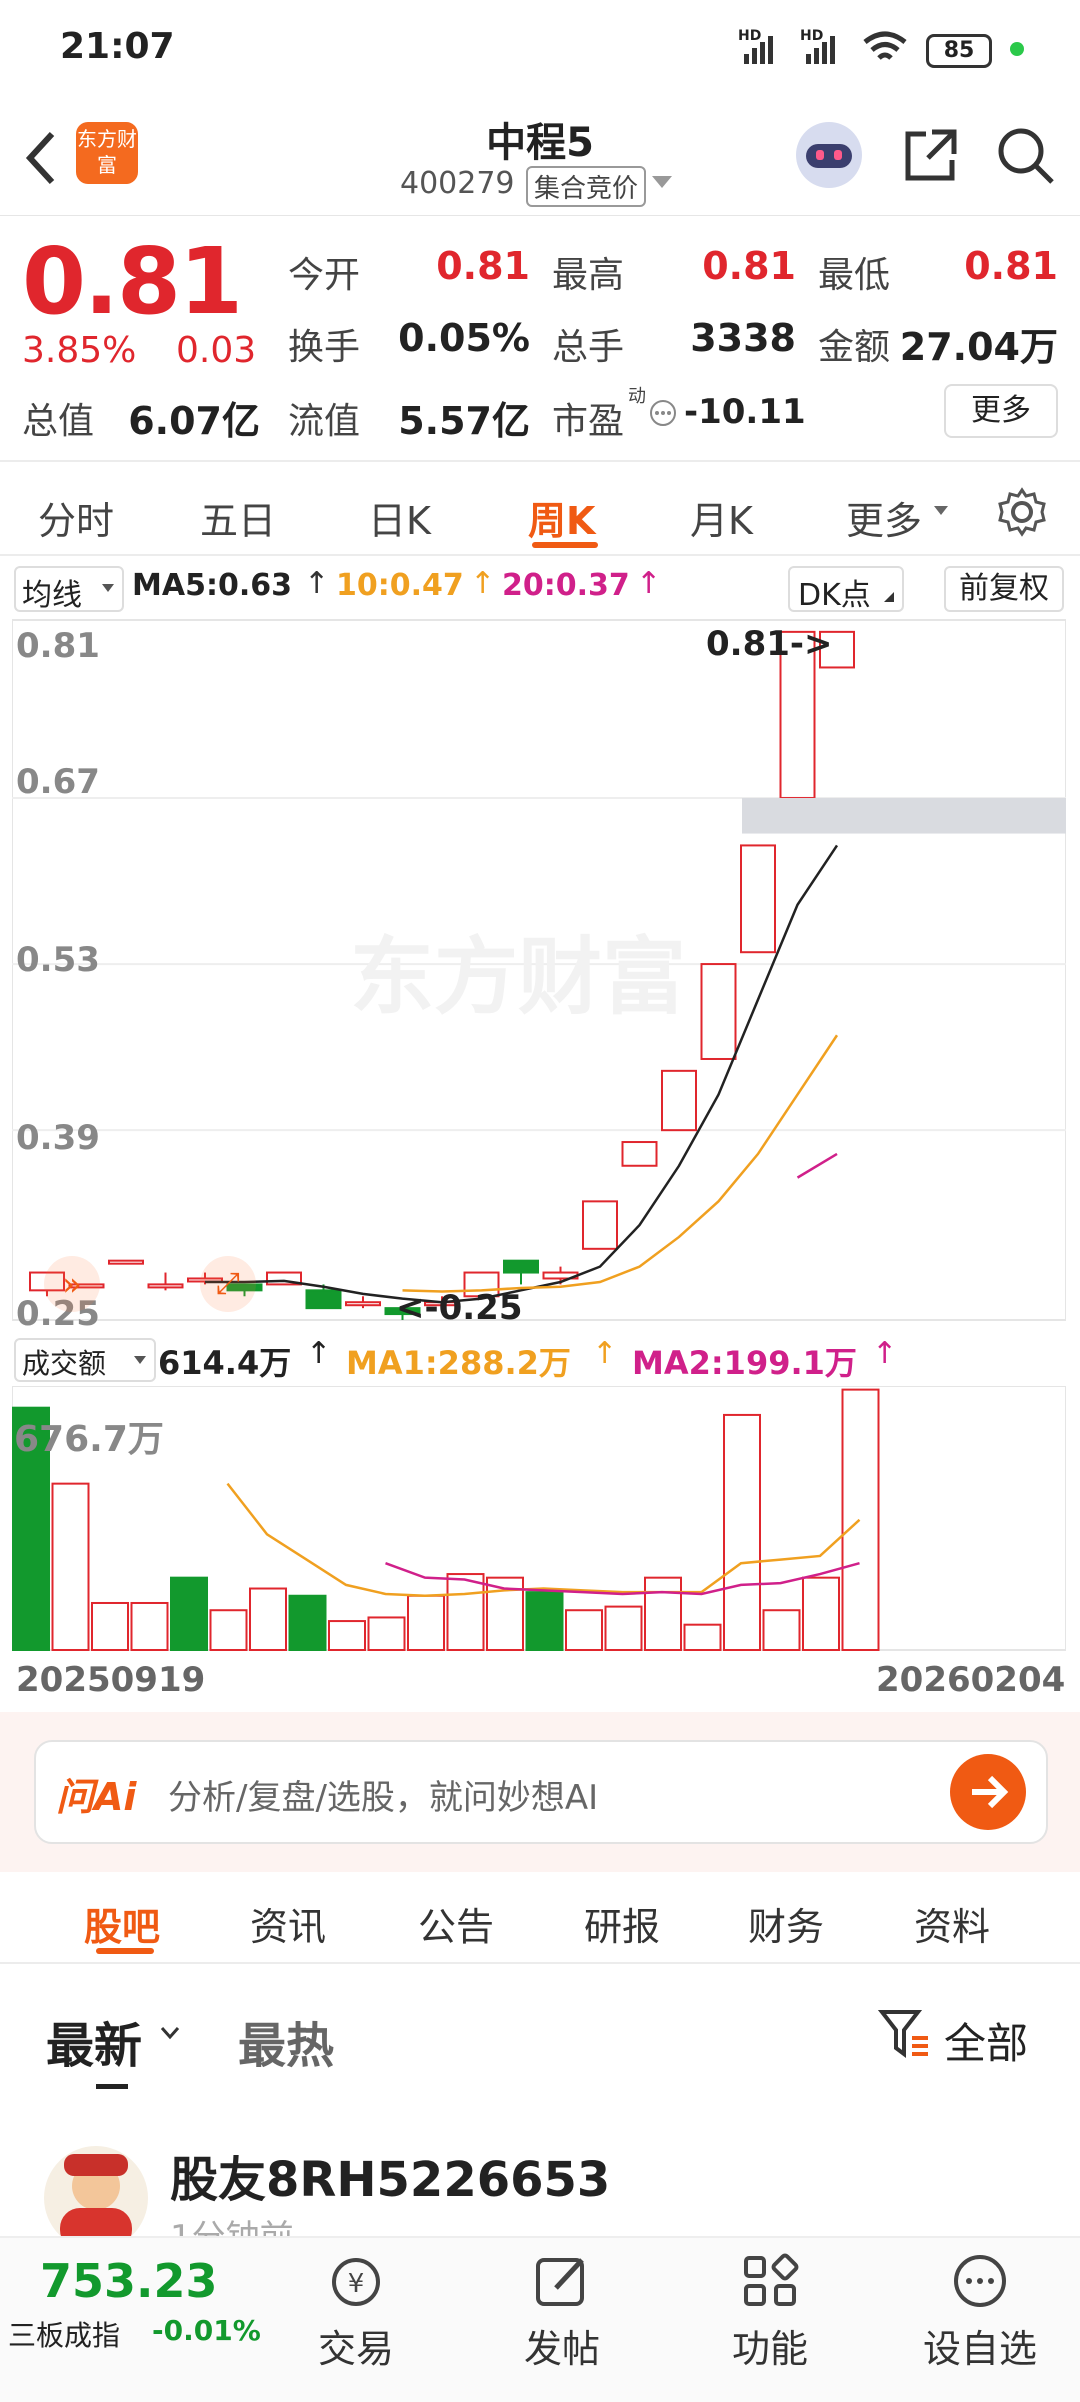 This screenshot has width=1080, height=2402. What do you see at coordinates (637, 396) in the screenshot?
I see `pe-superscript: 动` at bounding box center [637, 396].